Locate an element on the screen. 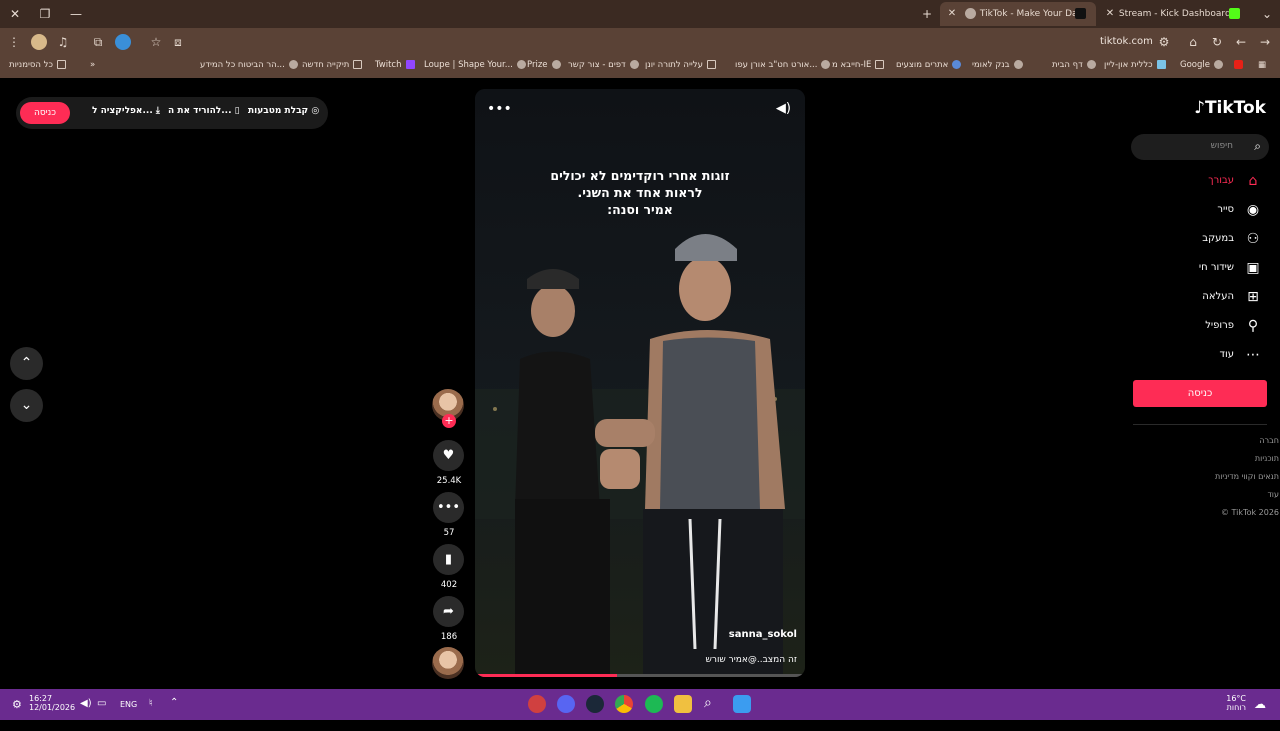 The image size is (1280, 731). upload-icon: ⊞ is located at coordinates (1253, 297).